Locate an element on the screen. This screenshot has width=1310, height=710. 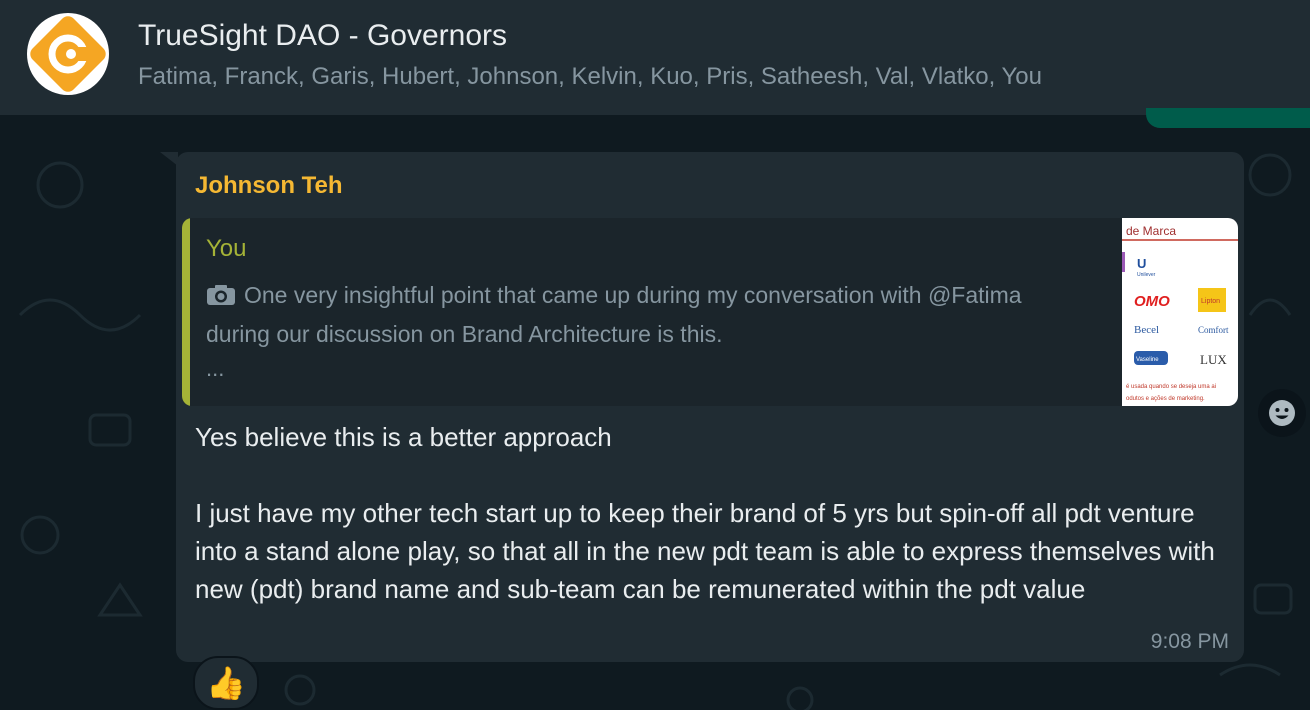
chat-title: TrueSight DAO - Governors is located at coordinates (322, 36).